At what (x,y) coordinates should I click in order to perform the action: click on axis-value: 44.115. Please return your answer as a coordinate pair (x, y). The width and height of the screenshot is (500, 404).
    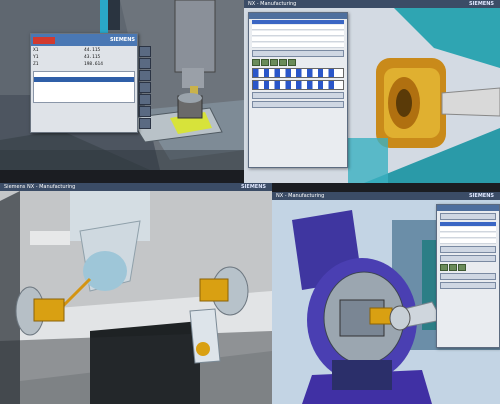
    Looking at the image, I should click on (92, 50).